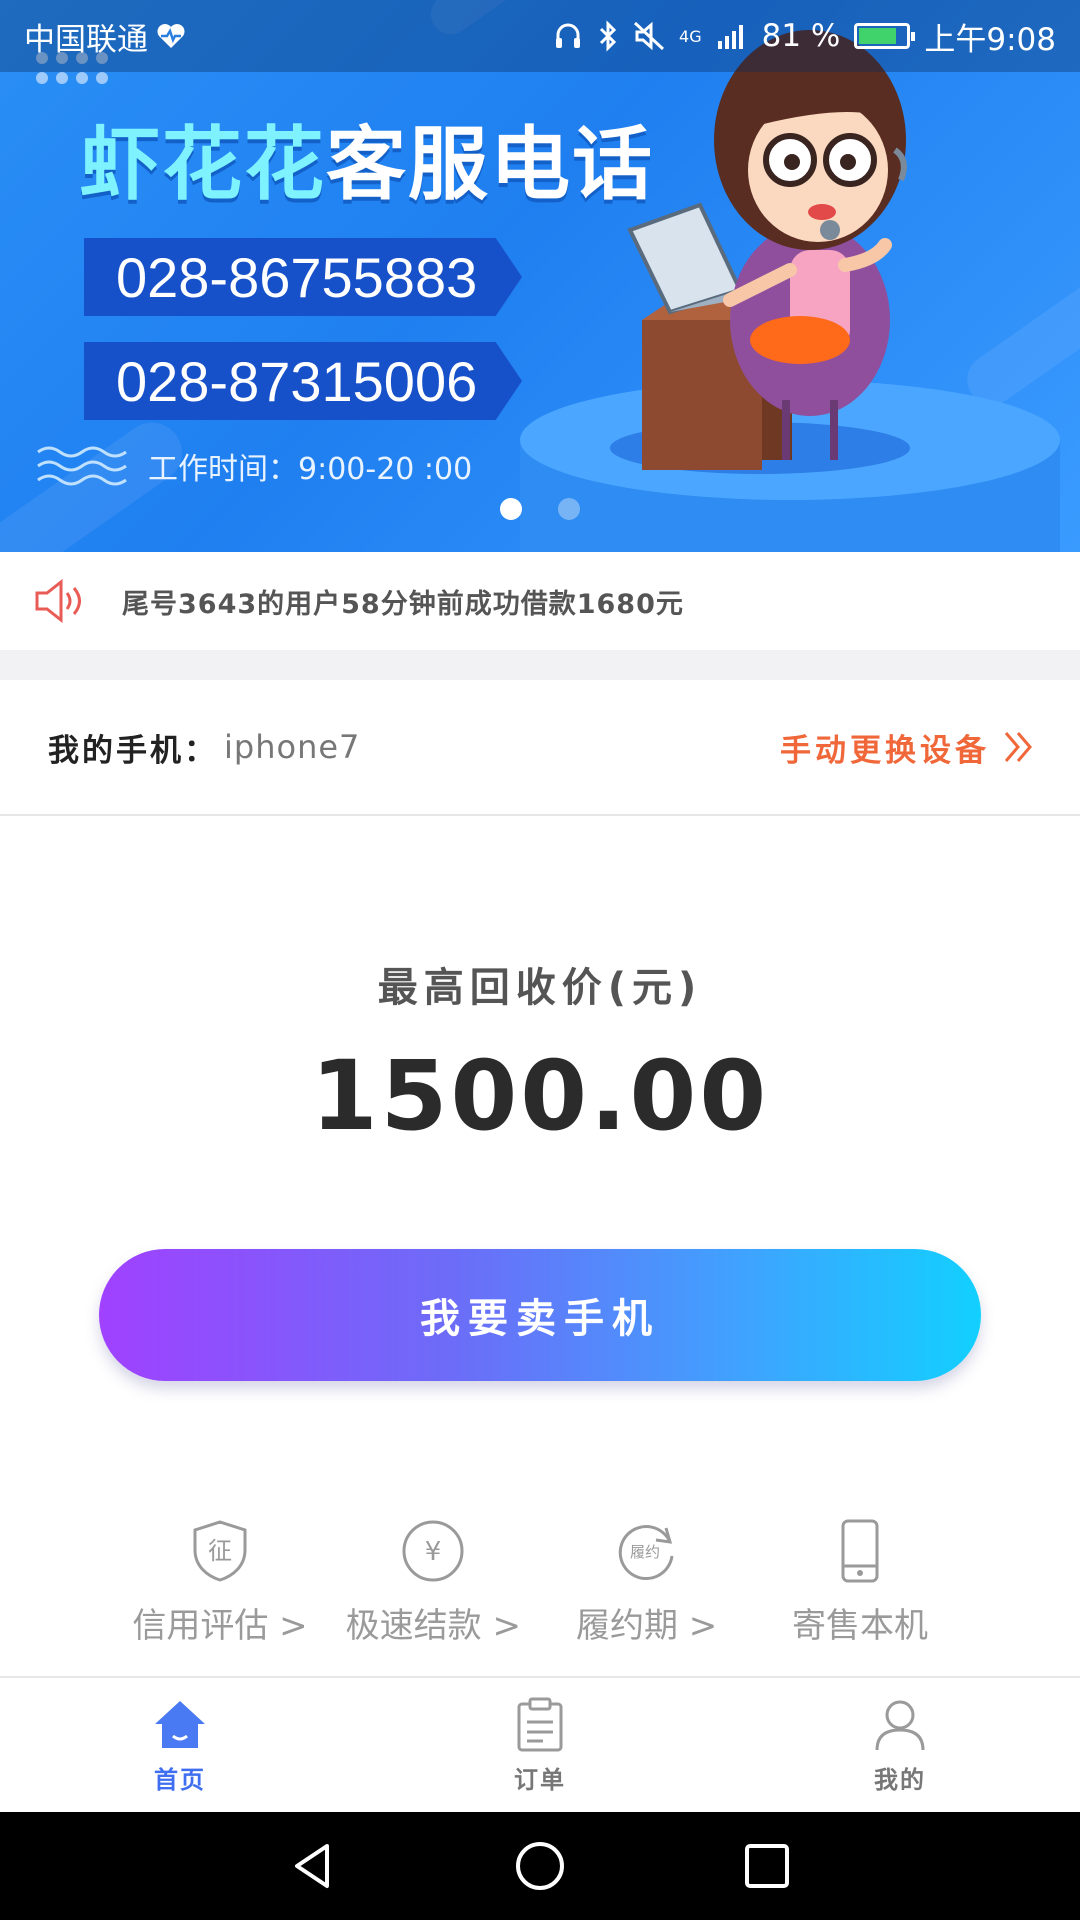 The height and width of the screenshot is (1920, 1080). Describe the element at coordinates (540, 748) in the screenshot. I see `my-phone-row: 我的手机： iphone7 手动更换设备` at that location.